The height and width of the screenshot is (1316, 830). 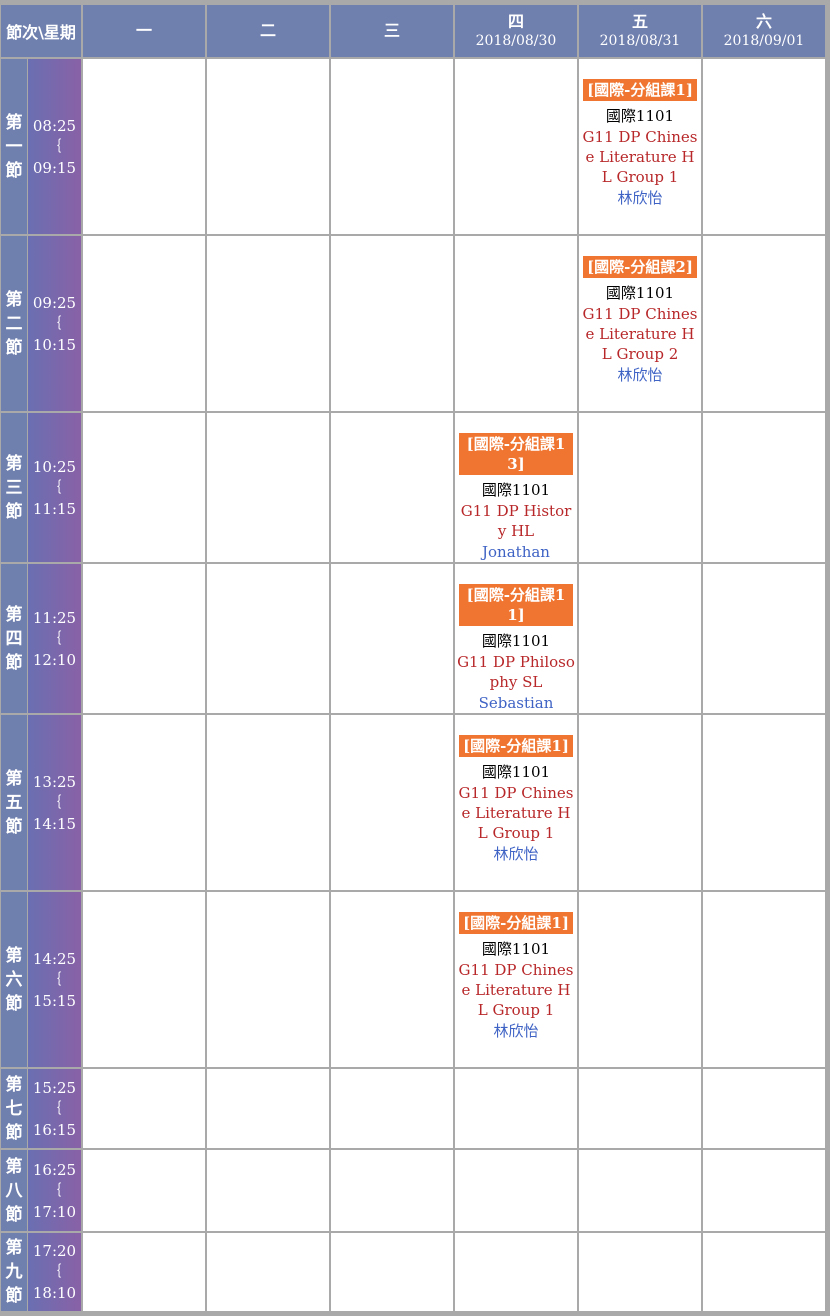 I want to click on period-label: 第八節, so click(x=14, y=1190).